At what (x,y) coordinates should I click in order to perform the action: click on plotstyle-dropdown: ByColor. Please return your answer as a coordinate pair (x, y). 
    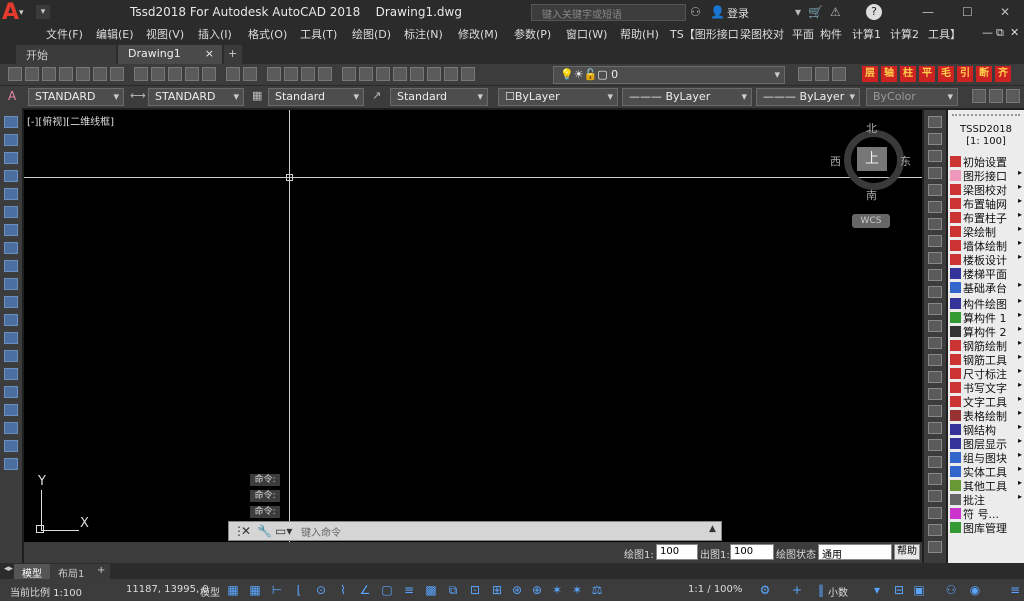
    Looking at the image, I should click on (912, 97).